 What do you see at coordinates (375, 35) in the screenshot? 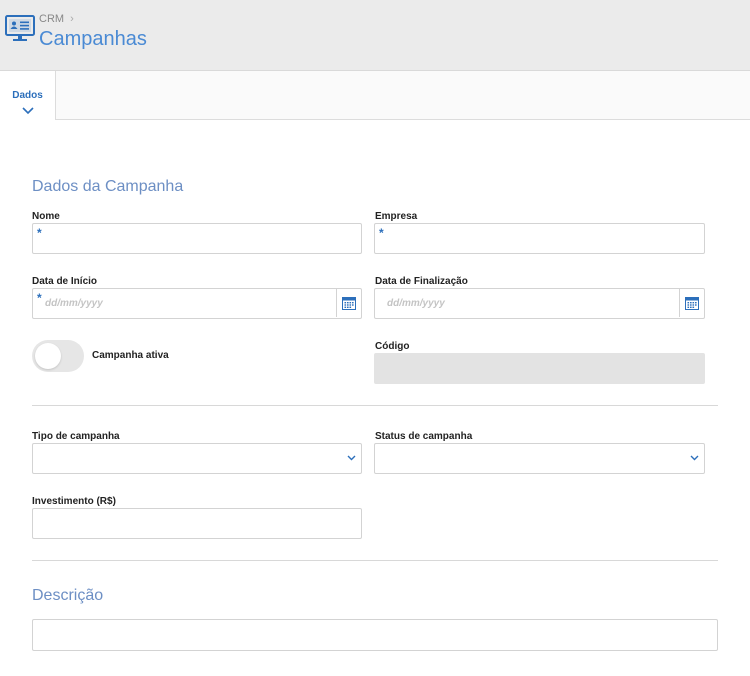
I see `page-header: CRM › Campanhas` at bounding box center [375, 35].